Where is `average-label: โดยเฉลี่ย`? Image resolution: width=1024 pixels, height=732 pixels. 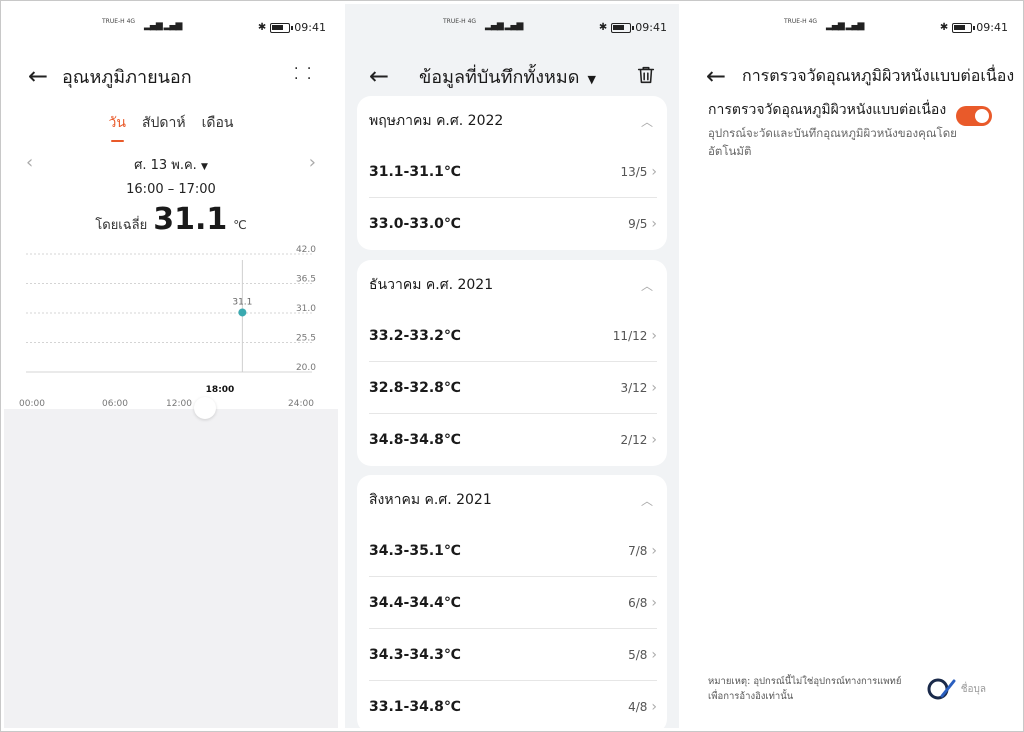
average-label: โดยเฉลี่ย is located at coordinates (121, 225).